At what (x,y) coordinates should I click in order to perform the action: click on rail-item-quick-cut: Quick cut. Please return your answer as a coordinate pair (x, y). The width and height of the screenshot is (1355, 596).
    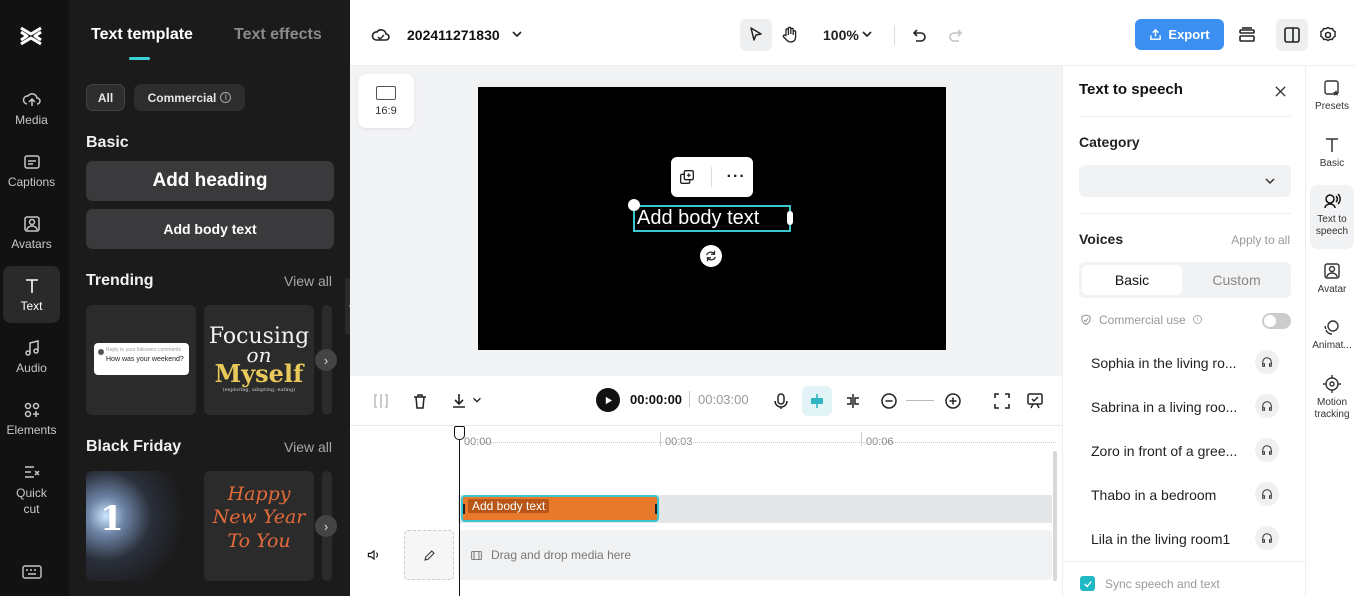
    Looking at the image, I should click on (31, 490).